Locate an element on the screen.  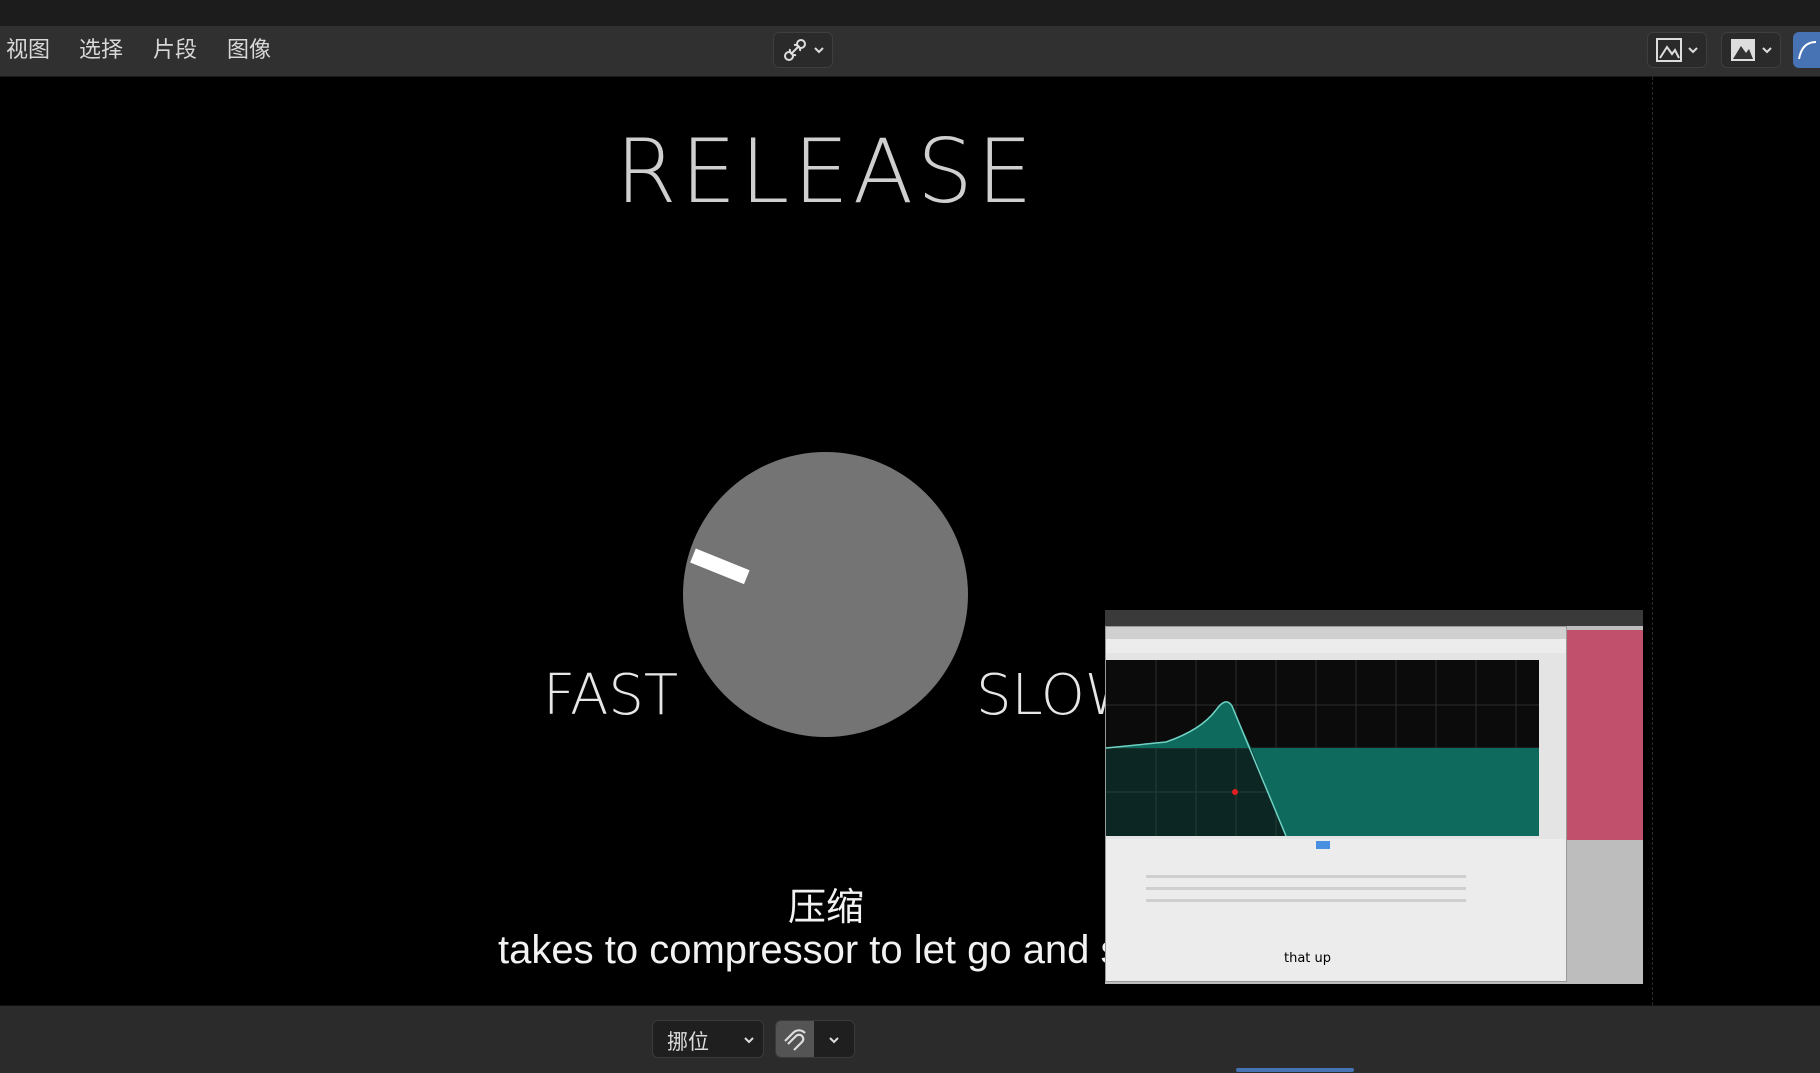
overlay-mode-button is located at coordinates (1751, 50).